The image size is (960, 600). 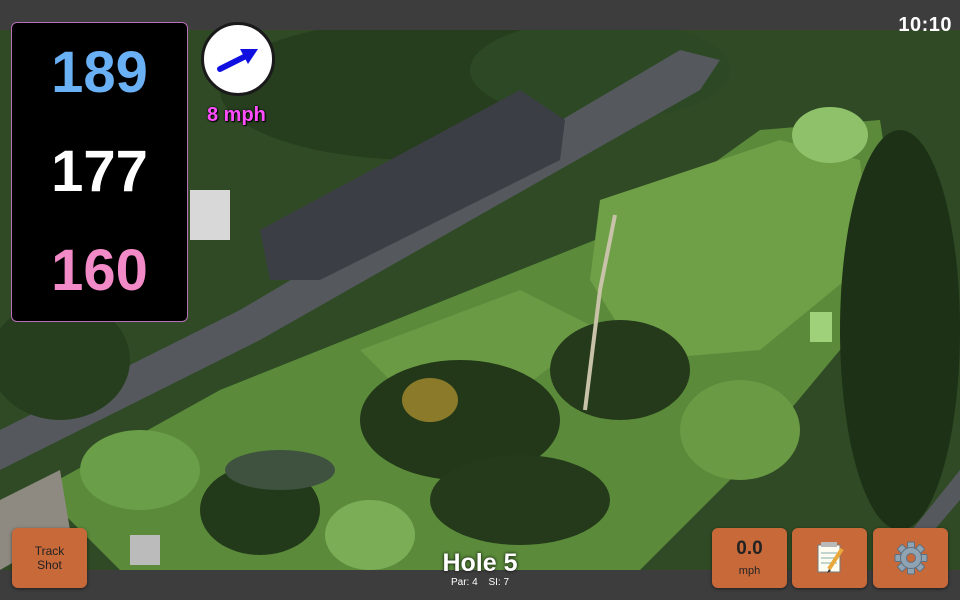 I want to click on center-distance: 177, so click(x=99, y=171).